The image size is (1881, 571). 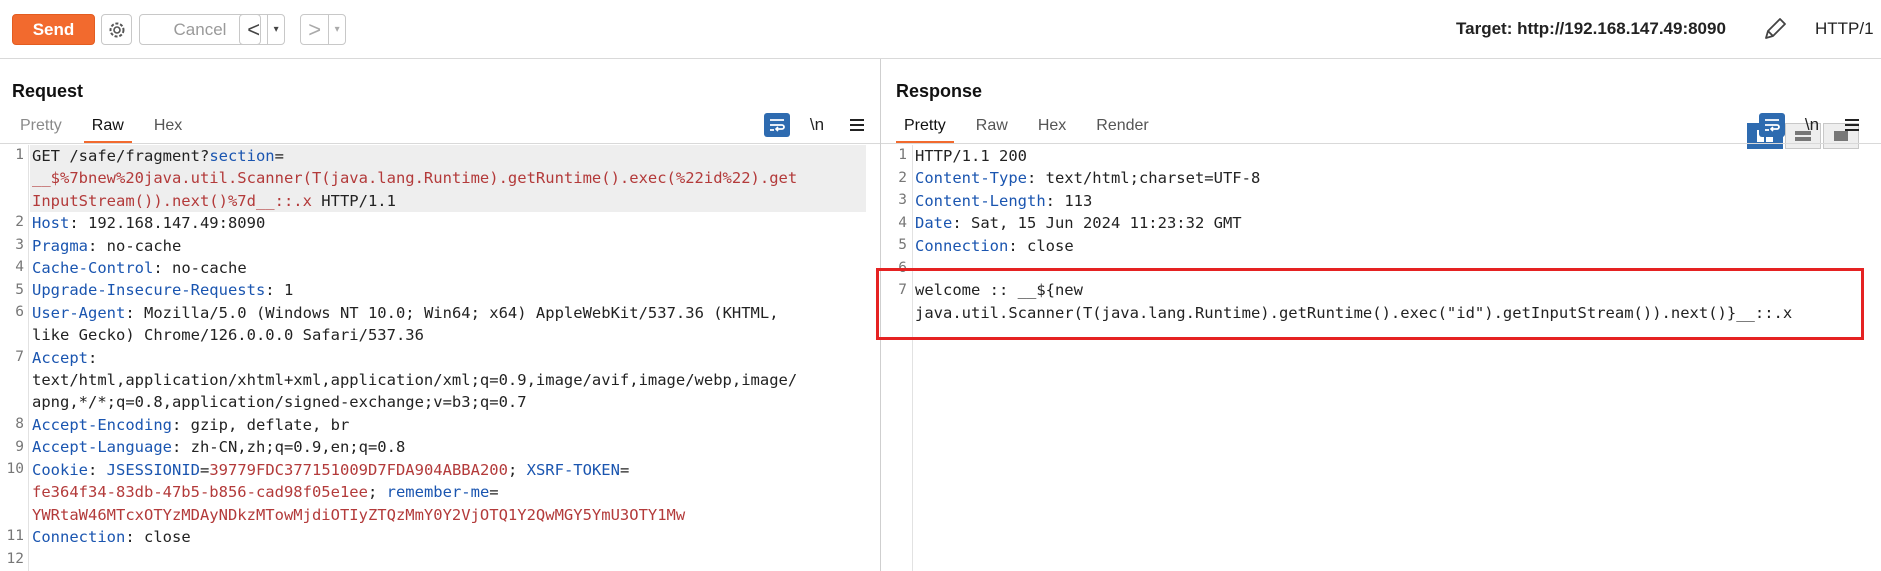 I want to click on response-tabs: Pretty Raw Hex Render, so click(x=1033, y=128).